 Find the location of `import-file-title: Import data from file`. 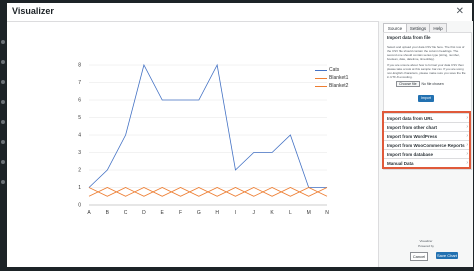

import-file-title: Import data from file is located at coordinates (409, 37).